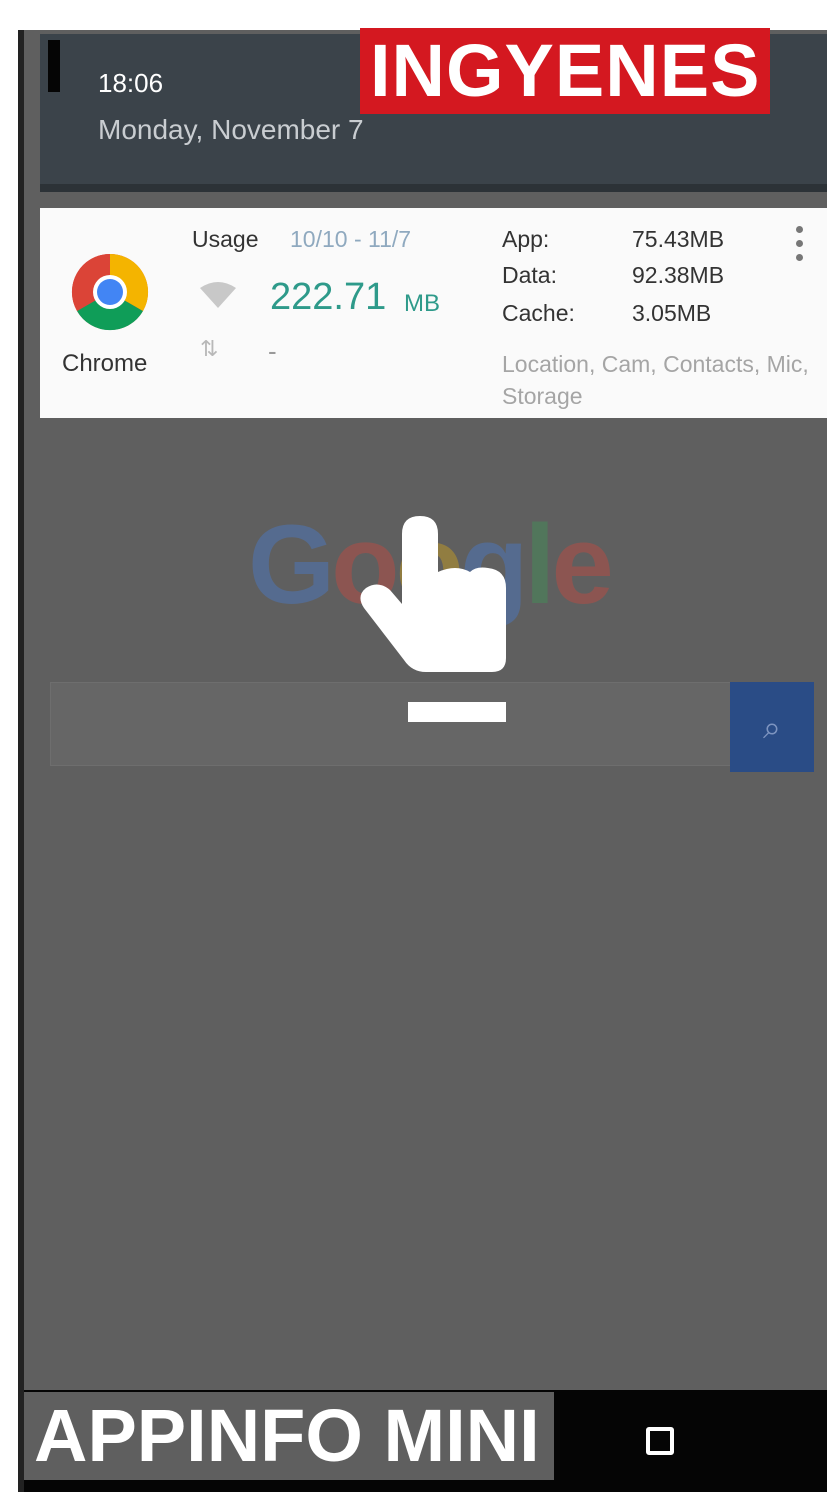 The width and height of the screenshot is (827, 1492). I want to click on wifi-usage-unit: MB, so click(422, 303).